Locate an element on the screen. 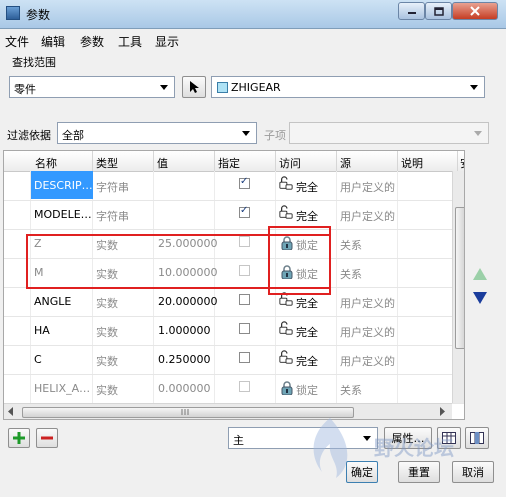 The image size is (506, 497). col-source: 源 is located at coordinates (345, 163).